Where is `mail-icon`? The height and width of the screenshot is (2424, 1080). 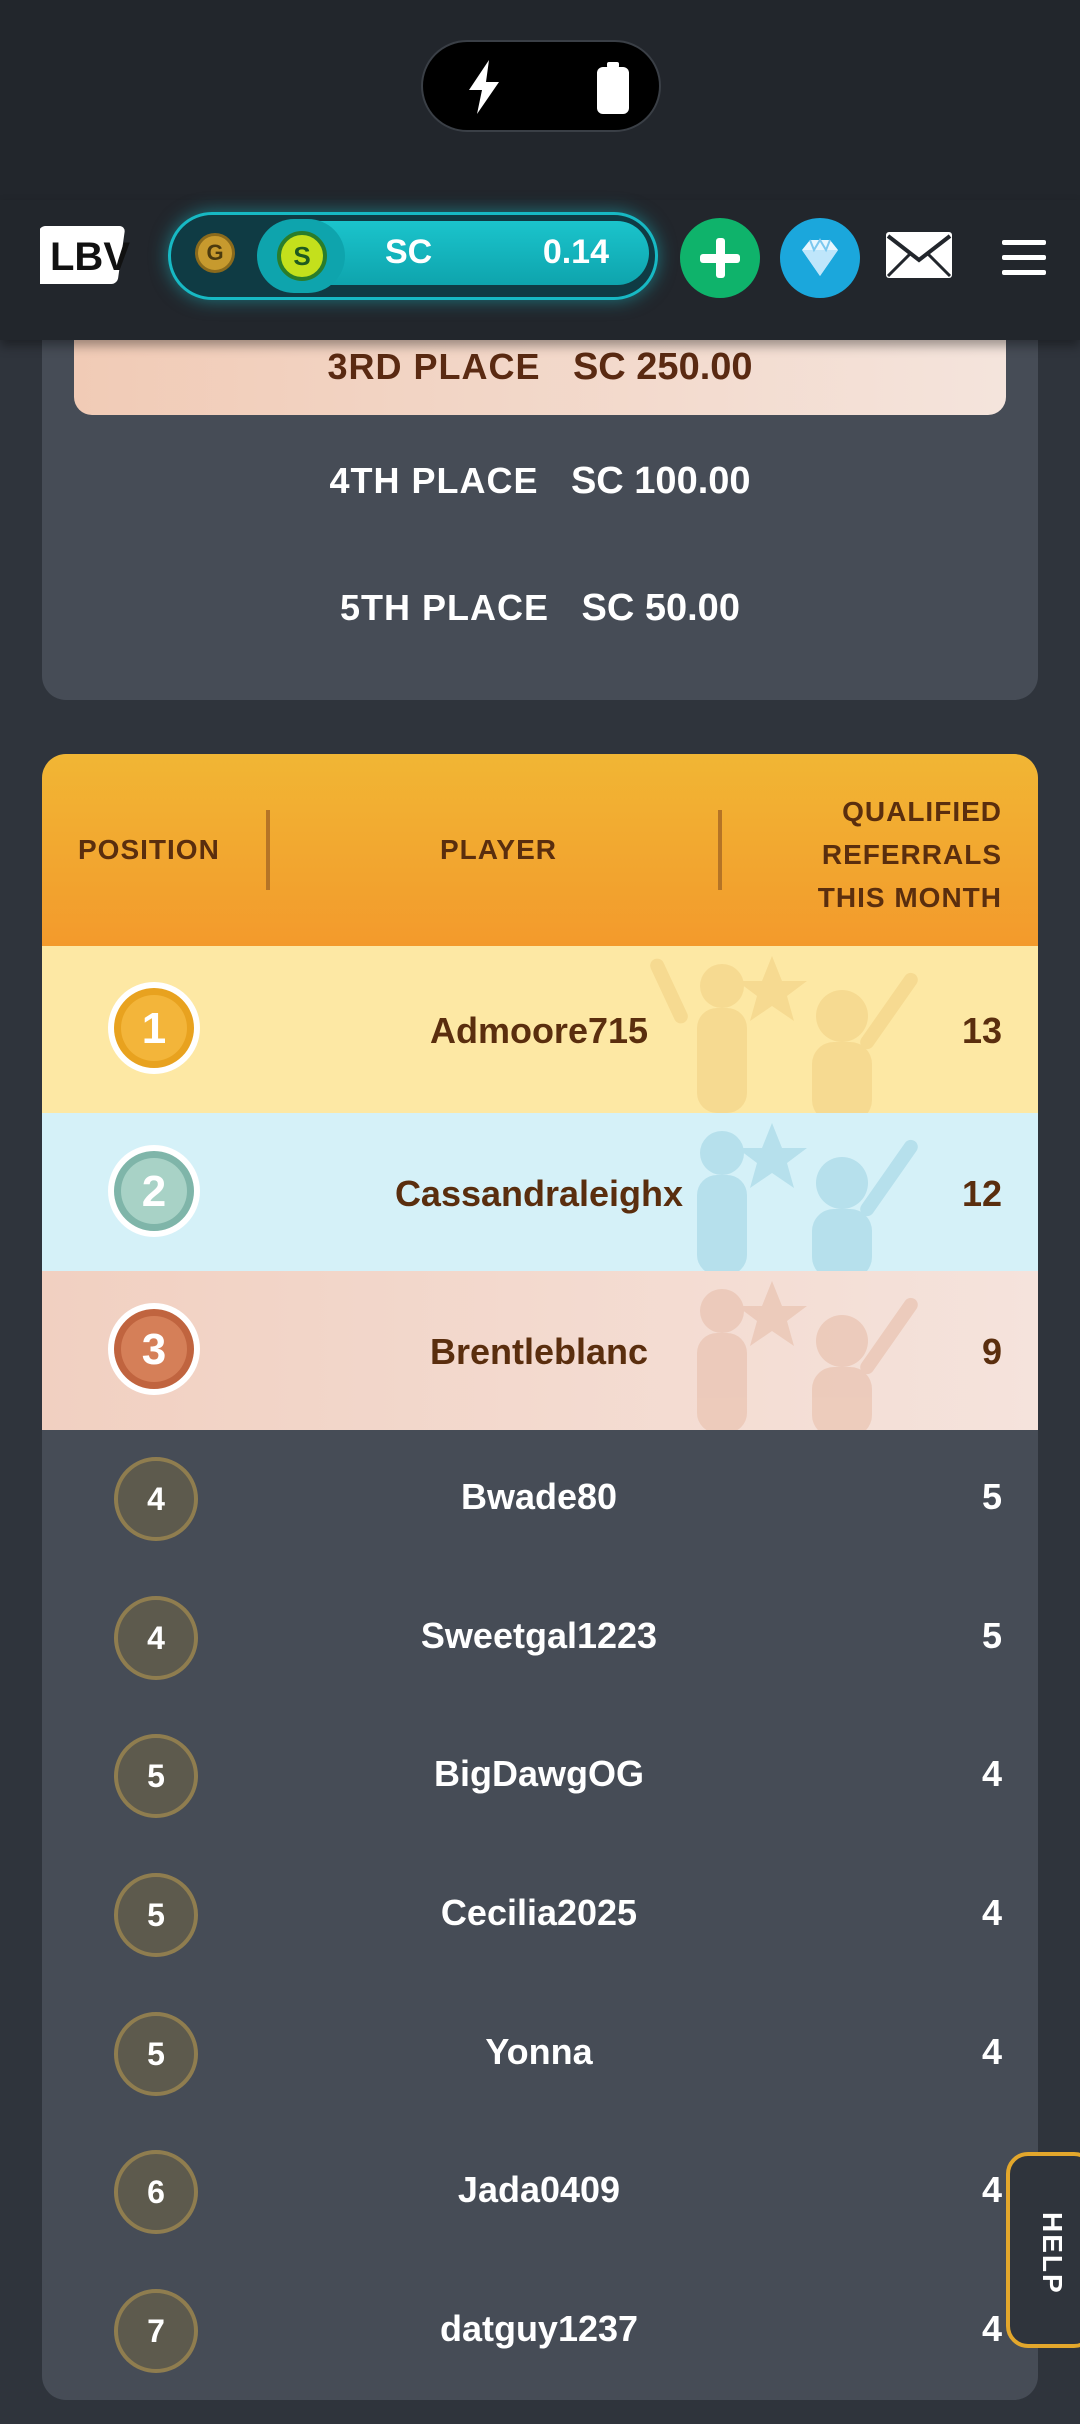
mail-icon is located at coordinates (919, 255).